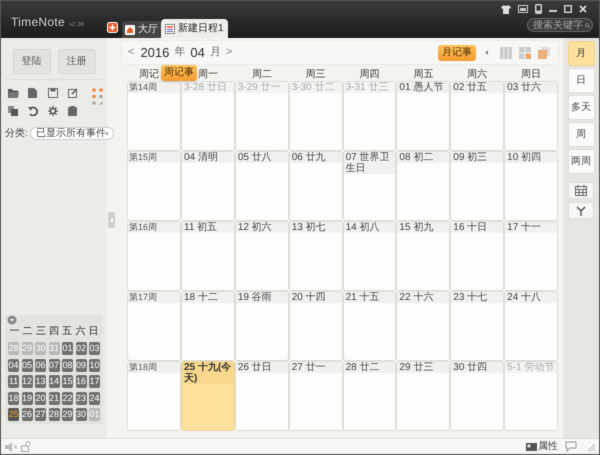  Describe the element at coordinates (531, 256) in the screenshot. I see `day-cell: 17 十一` at that location.